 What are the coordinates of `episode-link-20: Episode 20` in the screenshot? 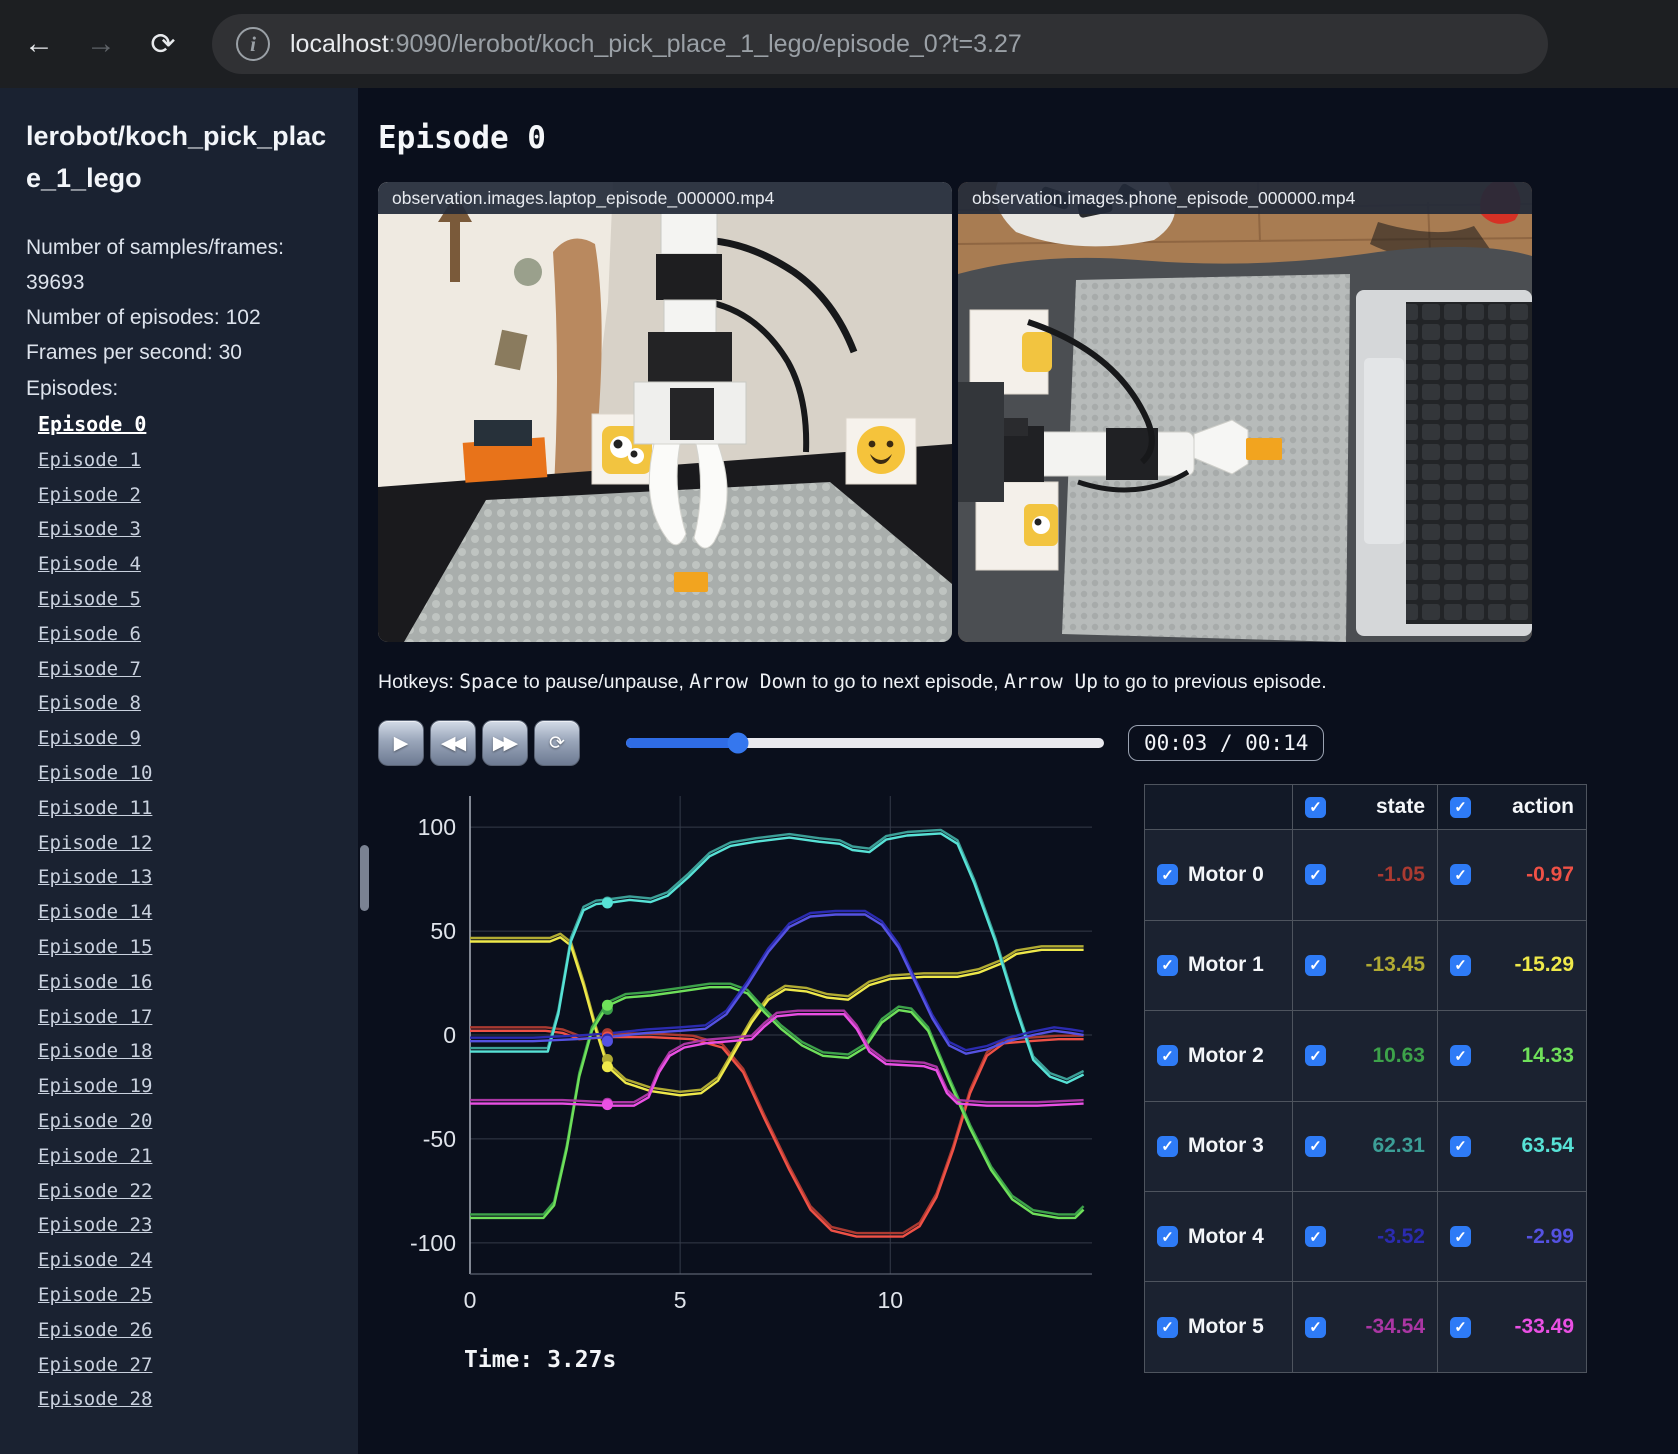 It's located at (95, 1121).